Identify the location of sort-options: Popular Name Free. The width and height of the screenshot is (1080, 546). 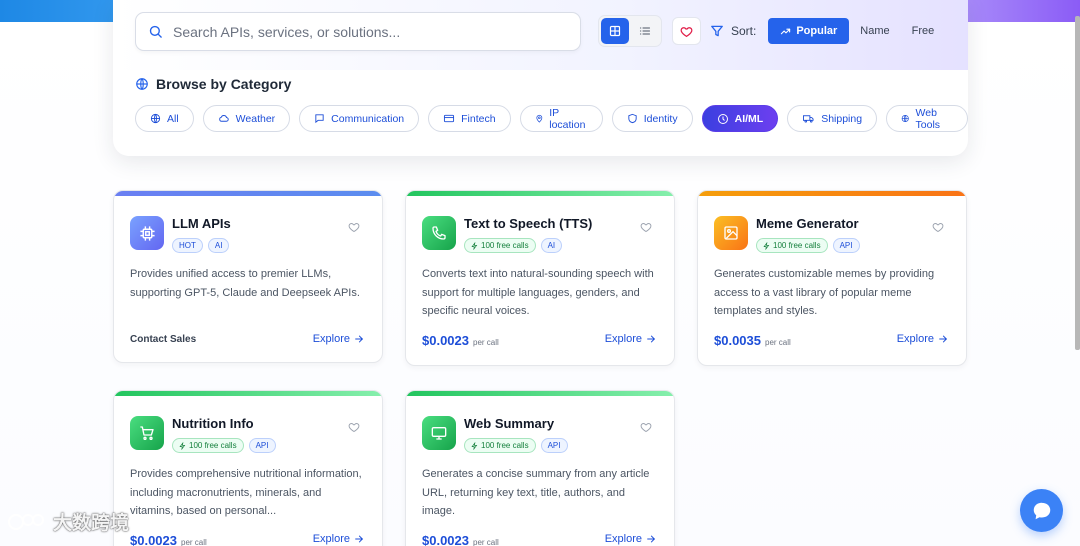
(856, 31).